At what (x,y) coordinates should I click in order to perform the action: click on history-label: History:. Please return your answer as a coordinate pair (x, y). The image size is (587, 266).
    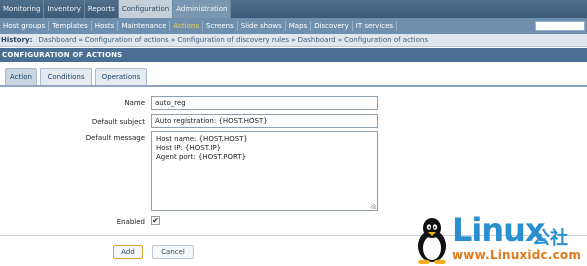
    Looking at the image, I should click on (17, 40).